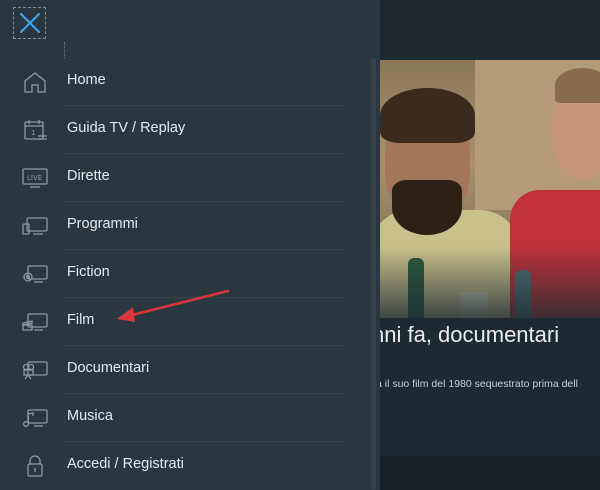  What do you see at coordinates (86, 80) in the screenshot?
I see `menu-label-home: Home` at bounding box center [86, 80].